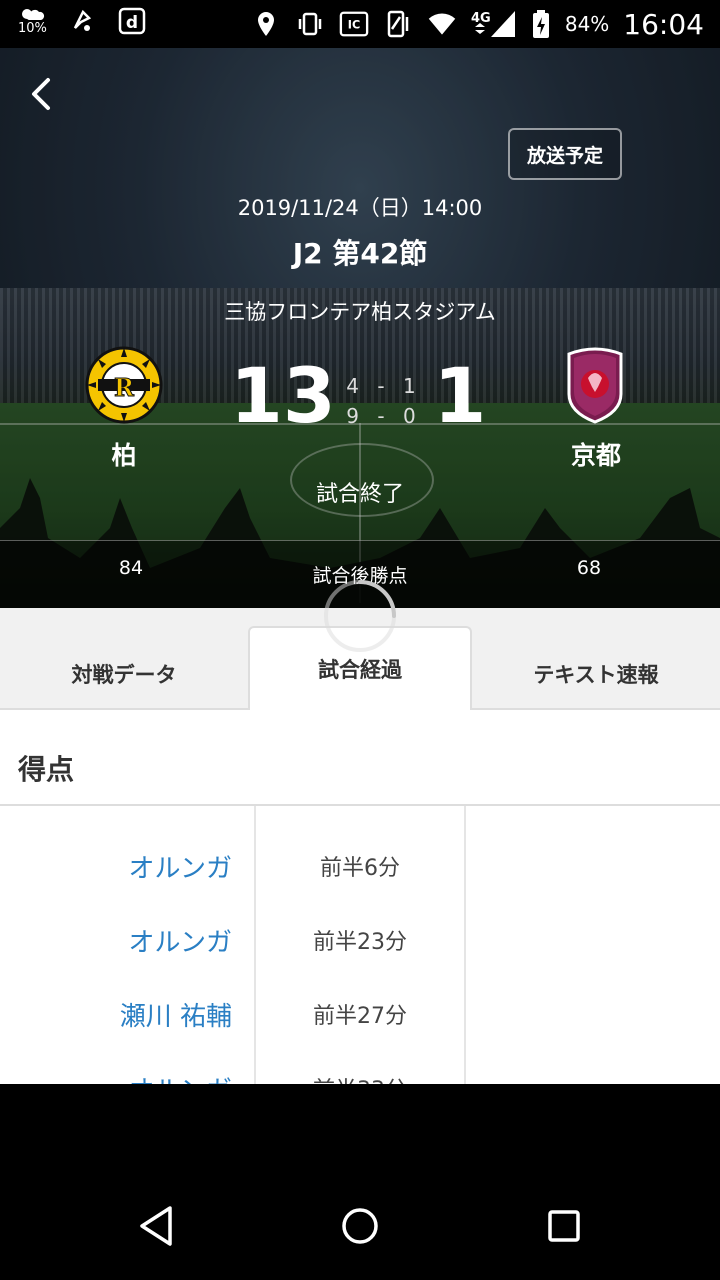 The image size is (720, 1280). I want to click on match-round: J2 第42節, so click(360, 253).